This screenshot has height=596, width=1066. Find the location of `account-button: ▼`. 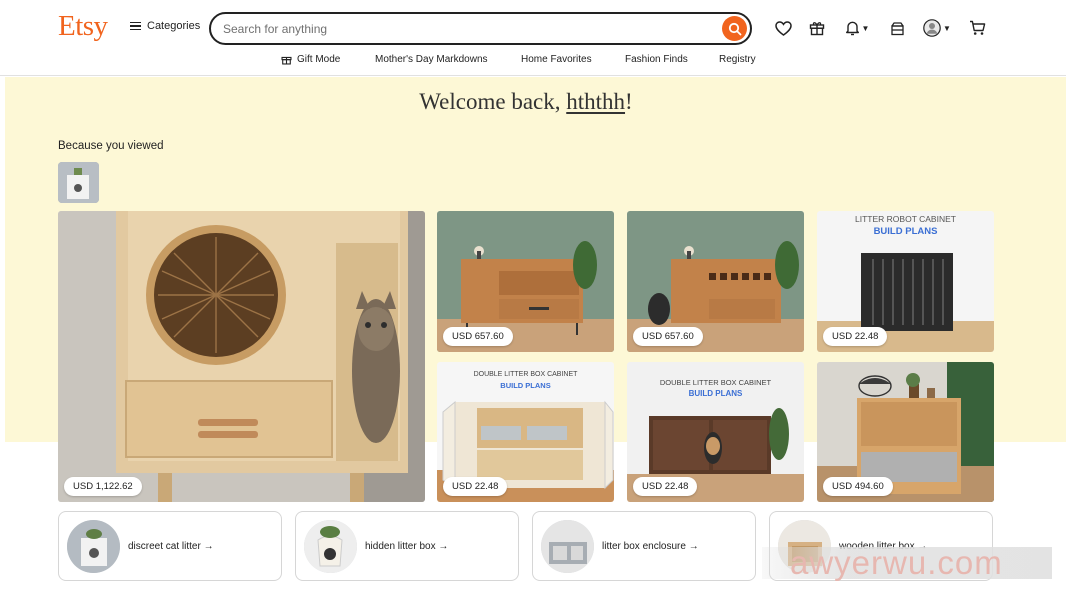

account-button: ▼ is located at coordinates (937, 28).